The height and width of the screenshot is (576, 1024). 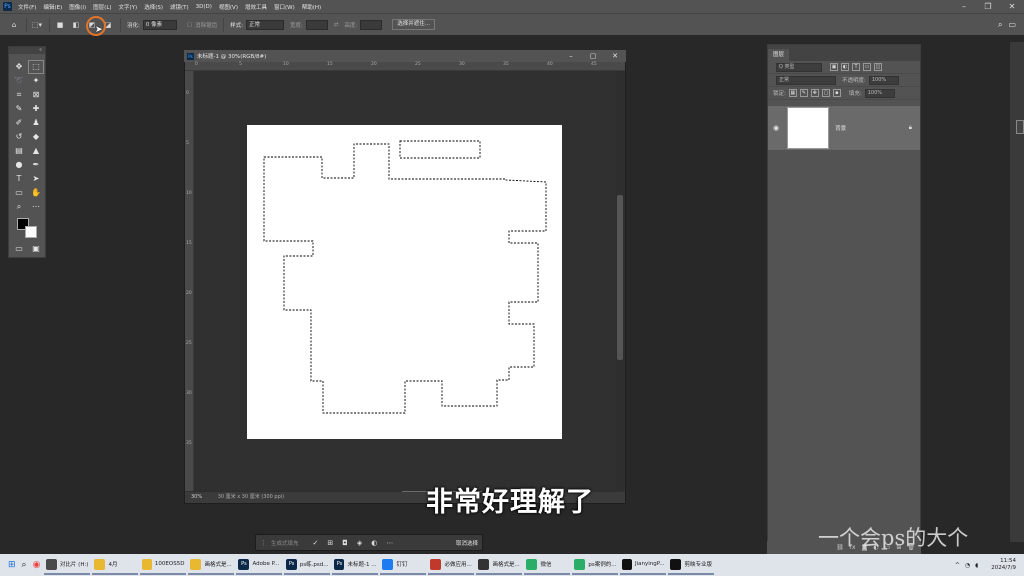 What do you see at coordinates (251, 497) in the screenshot?
I see `document-info: 30 厘米 x 30 厘米 (300 ppi)` at bounding box center [251, 497].